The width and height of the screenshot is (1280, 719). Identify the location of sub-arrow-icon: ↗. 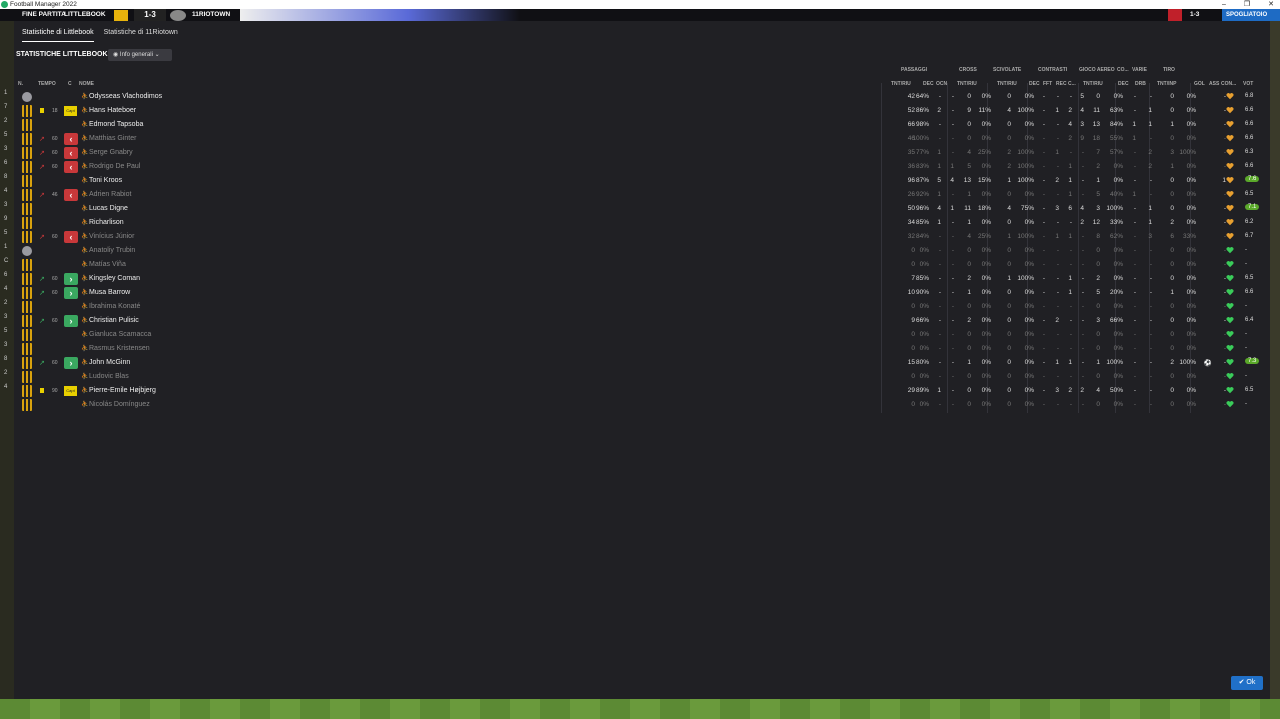
(42, 237).